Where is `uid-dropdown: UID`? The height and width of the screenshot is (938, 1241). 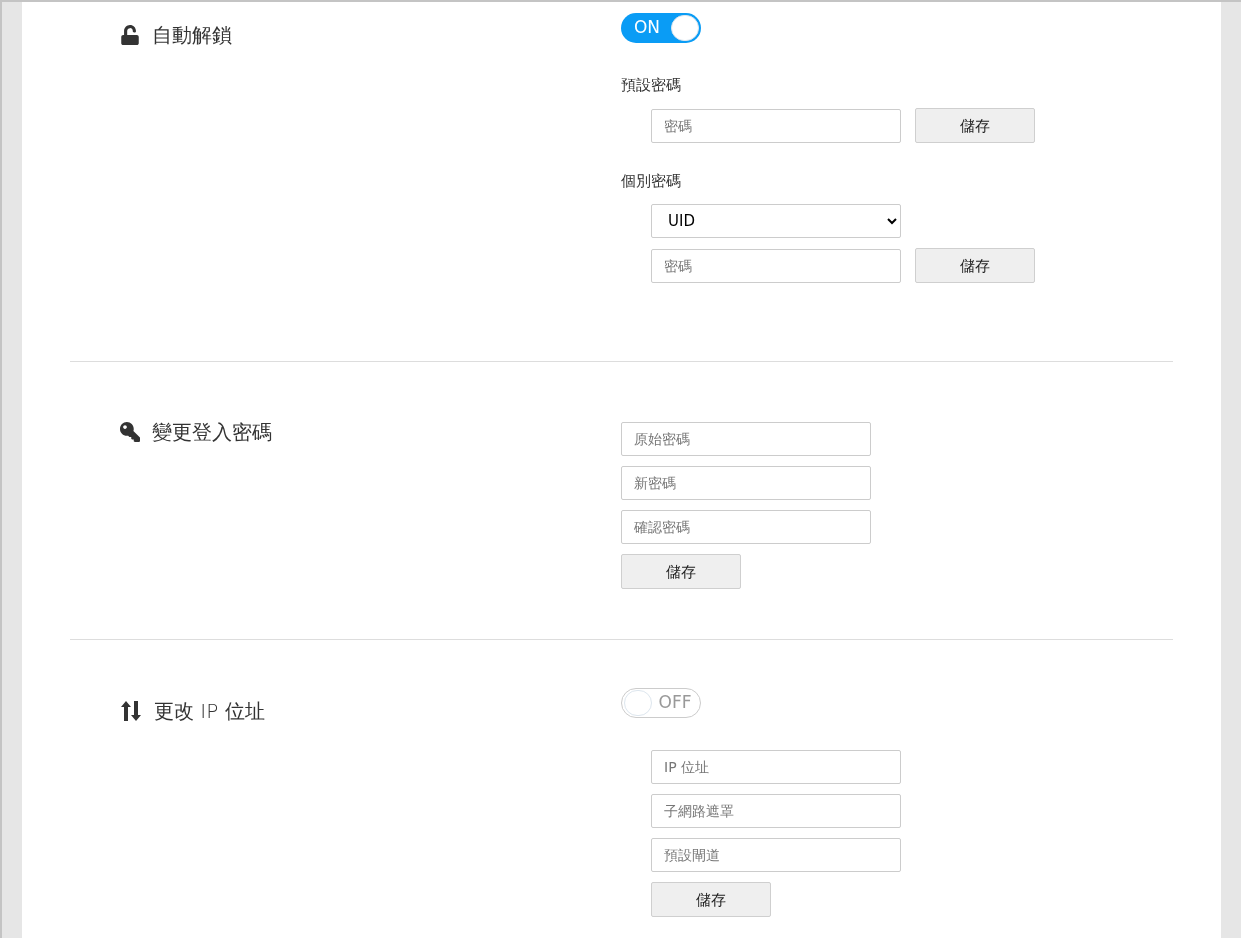 uid-dropdown: UID is located at coordinates (776, 221).